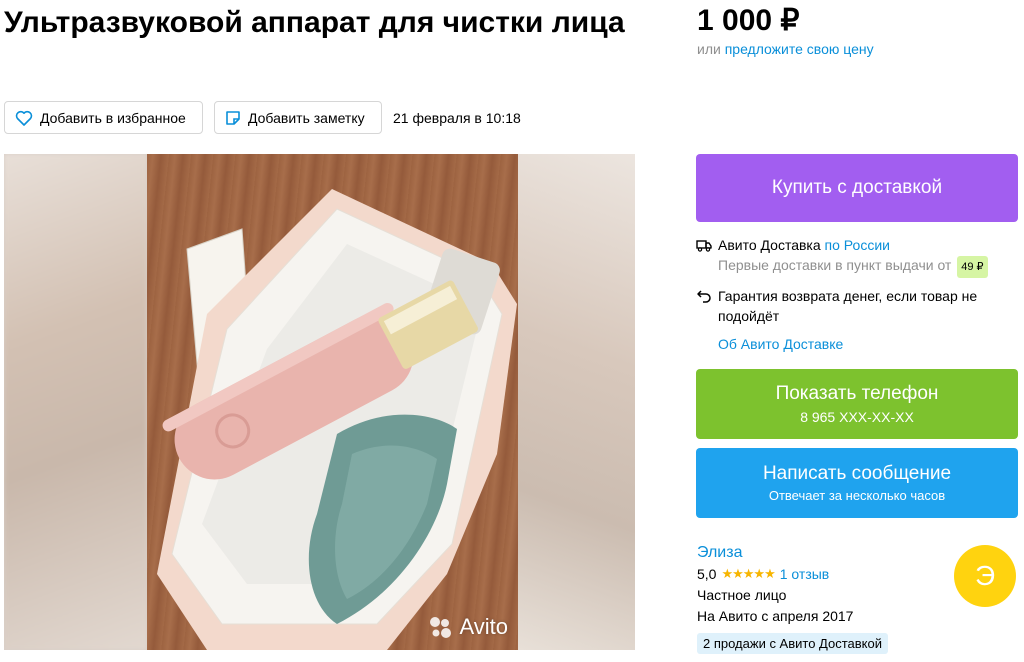 This screenshot has height=662, width=1024. What do you see at coordinates (857, 188) in the screenshot?
I see `buy-with-delivery-button: Купить с доставкой` at bounding box center [857, 188].